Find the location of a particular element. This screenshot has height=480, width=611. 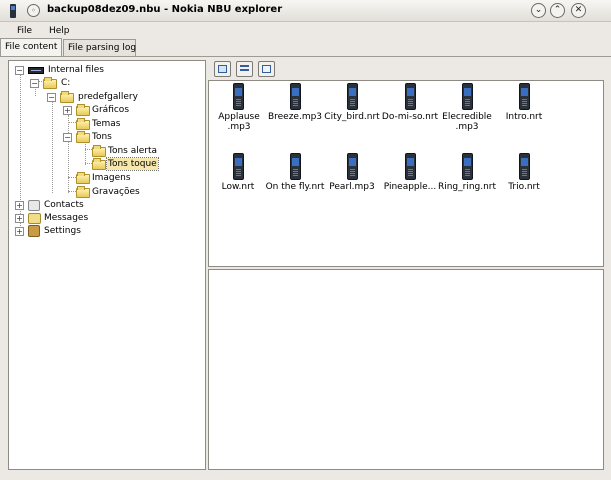

contact-icon is located at coordinates (34, 205).